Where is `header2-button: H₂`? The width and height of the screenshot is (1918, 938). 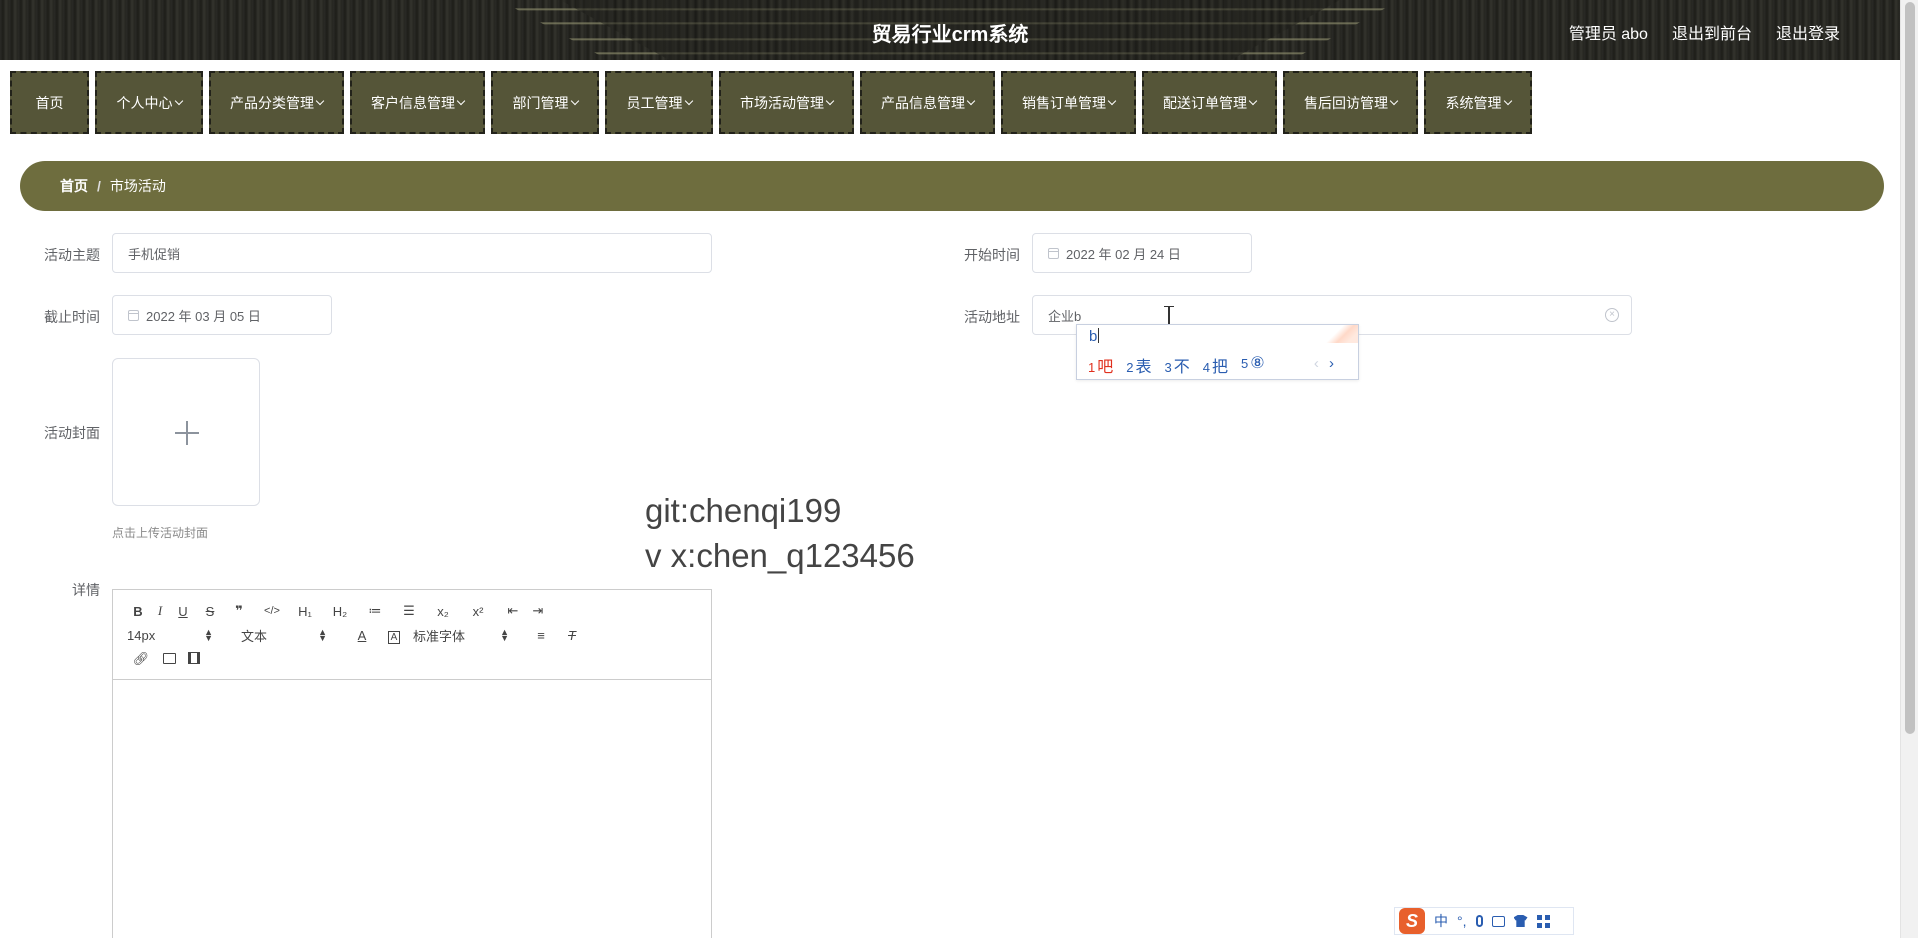
header2-button: H₂ is located at coordinates (340, 611).